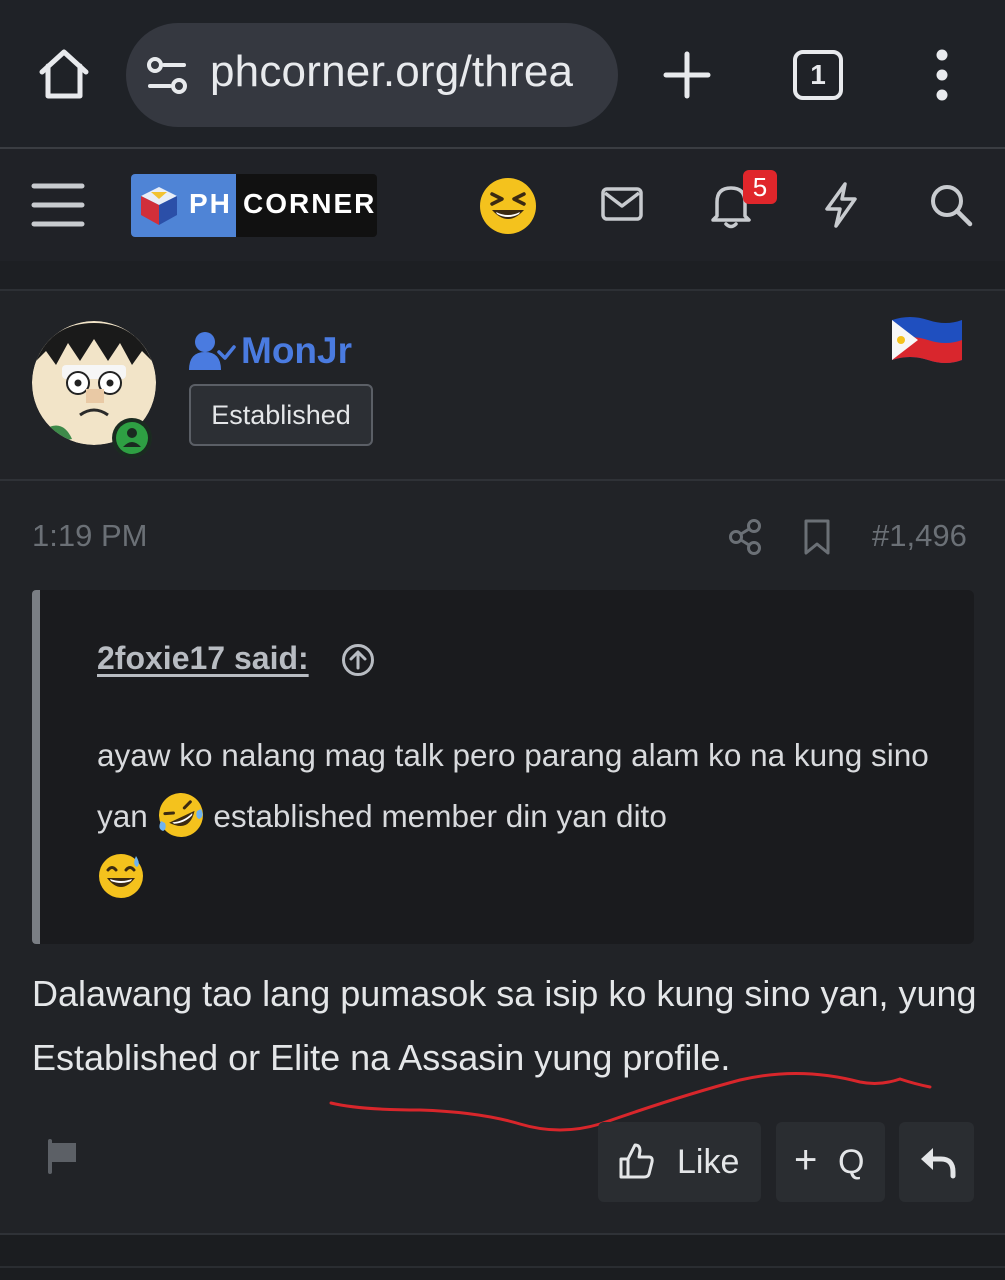 The width and height of the screenshot is (1005, 1280). I want to click on plus-icon: +, so click(806, 1160).